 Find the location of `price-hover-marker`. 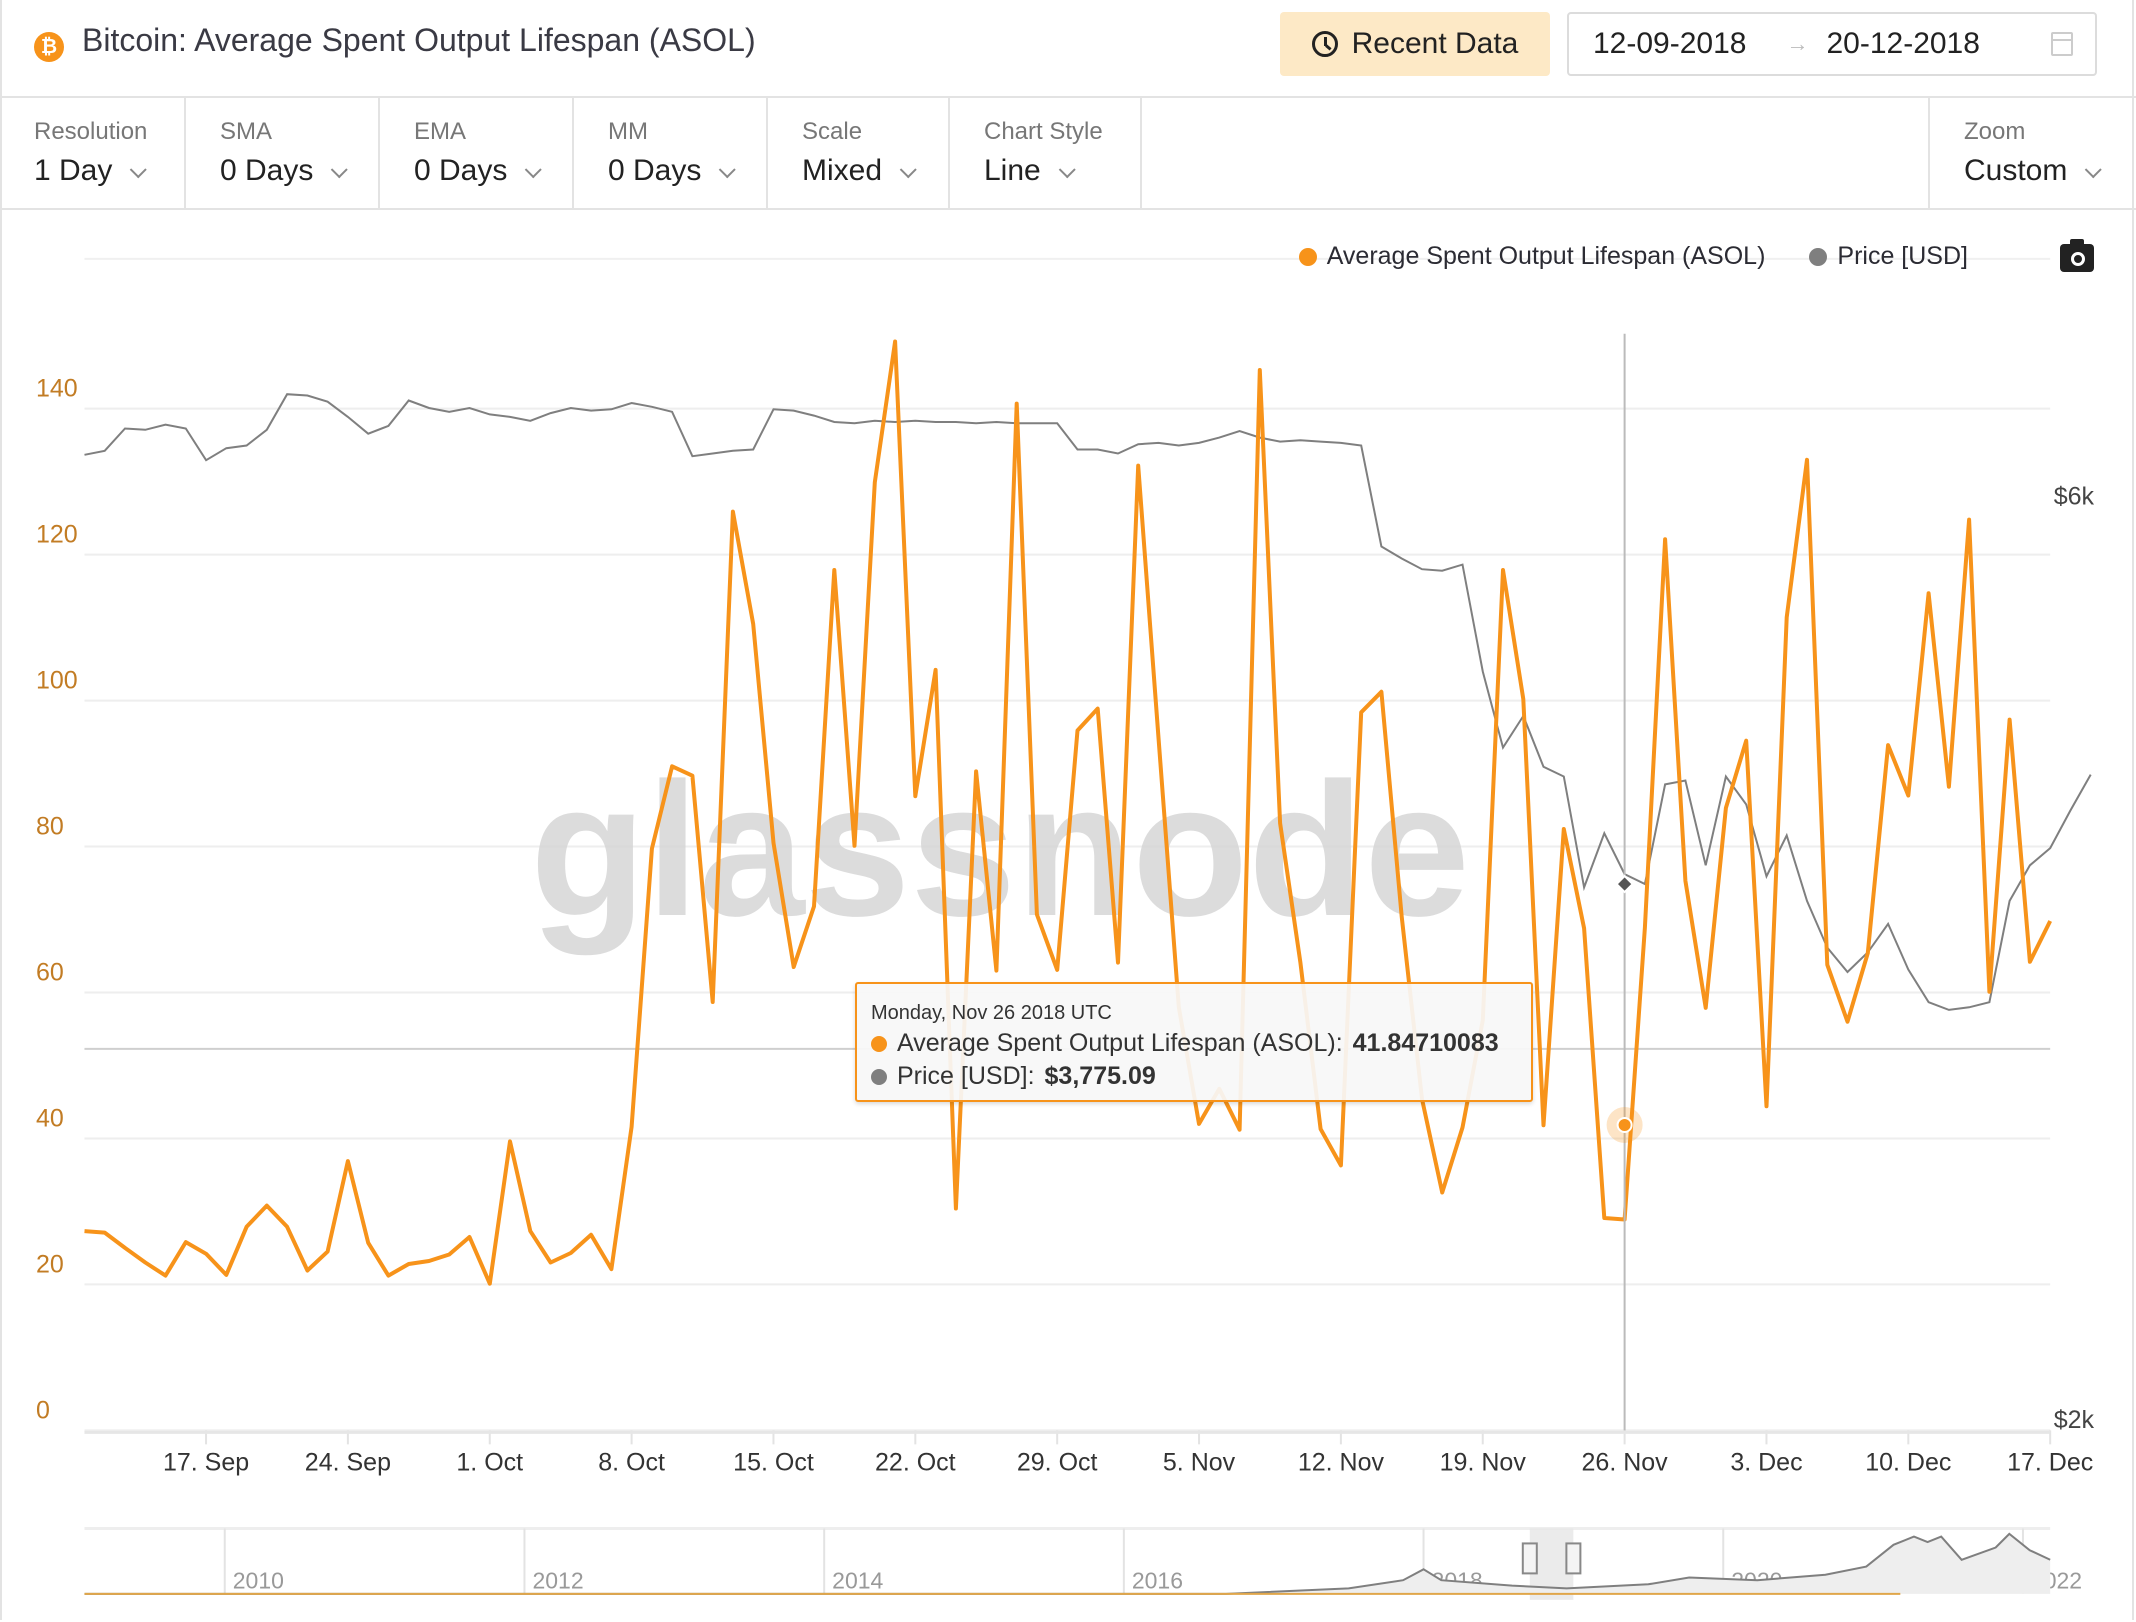

price-hover-marker is located at coordinates (1625, 884).